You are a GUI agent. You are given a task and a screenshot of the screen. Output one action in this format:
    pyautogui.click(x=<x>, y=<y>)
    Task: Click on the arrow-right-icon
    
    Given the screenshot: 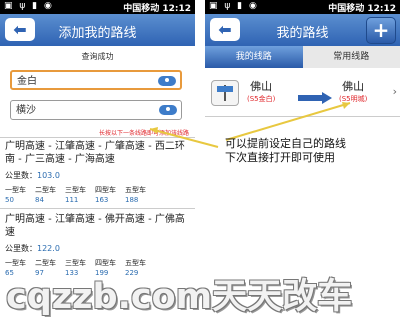 What is the action you would take?
    pyautogui.click(x=315, y=98)
    